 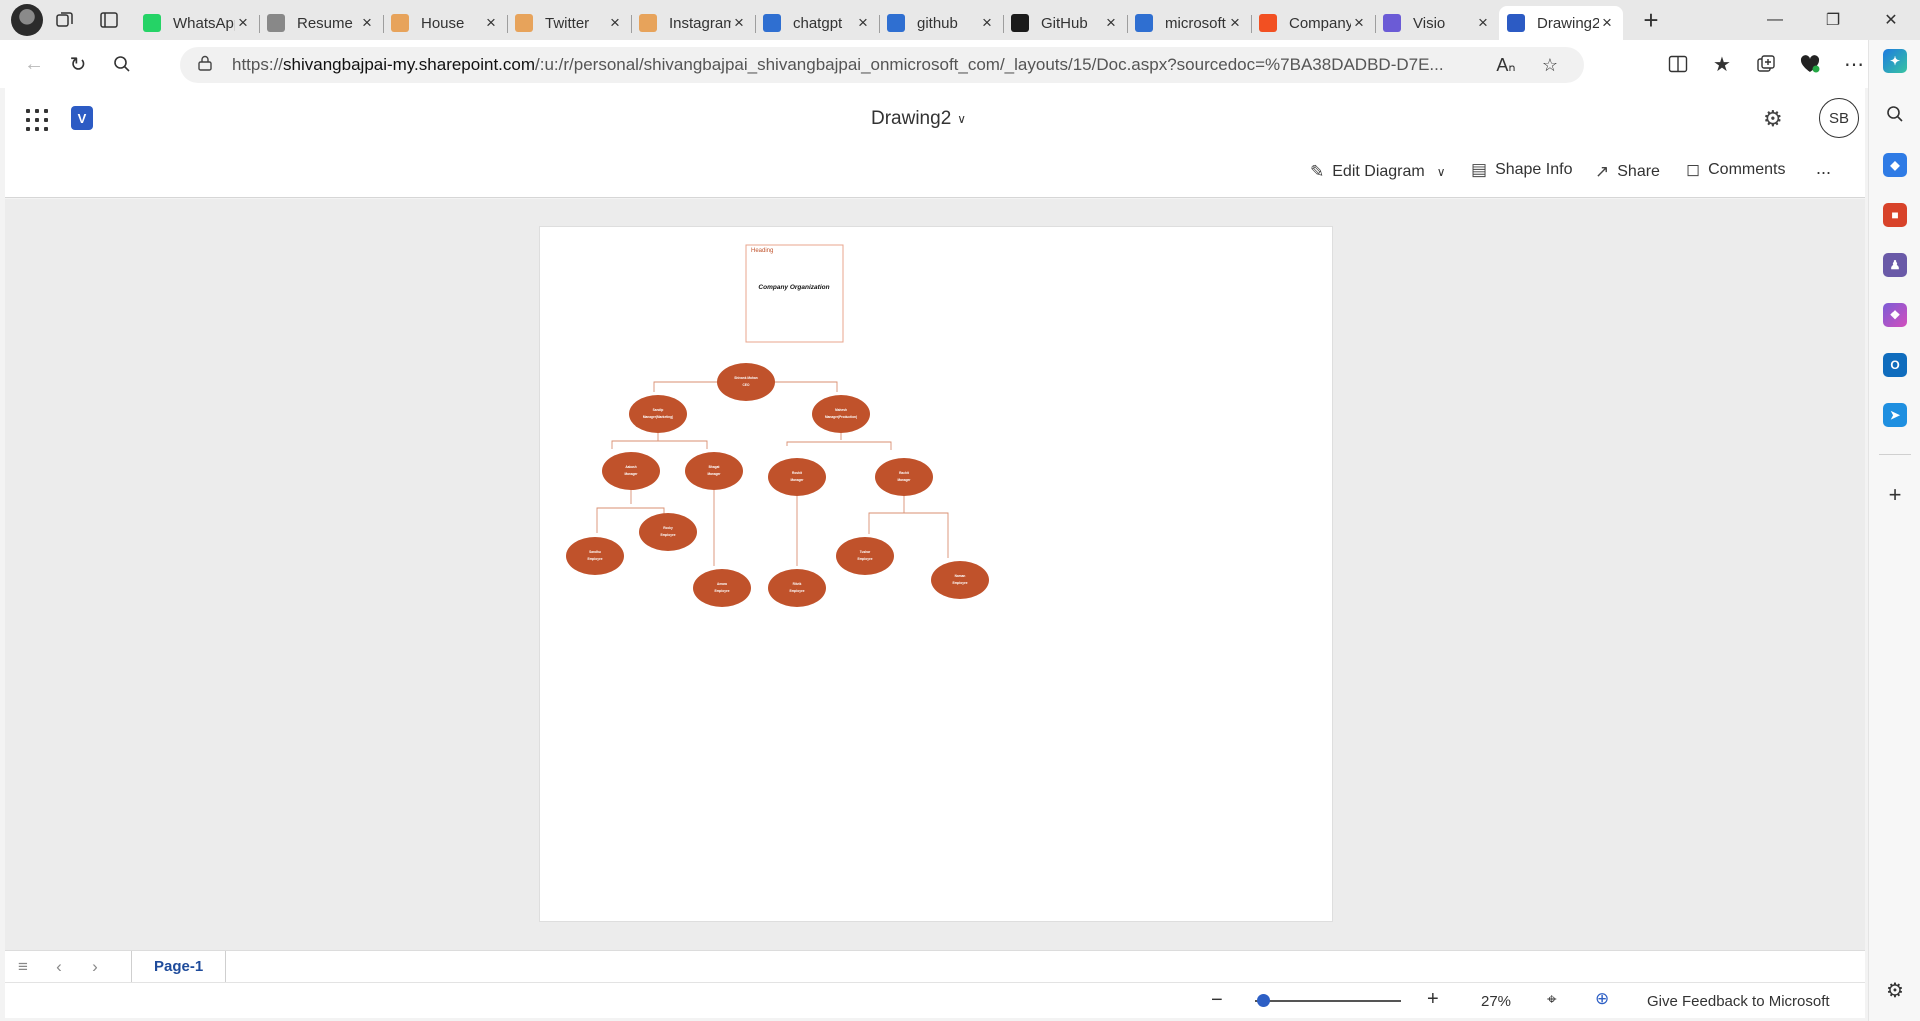 I want to click on org-node: Rachit Manager, so click(x=904, y=477).